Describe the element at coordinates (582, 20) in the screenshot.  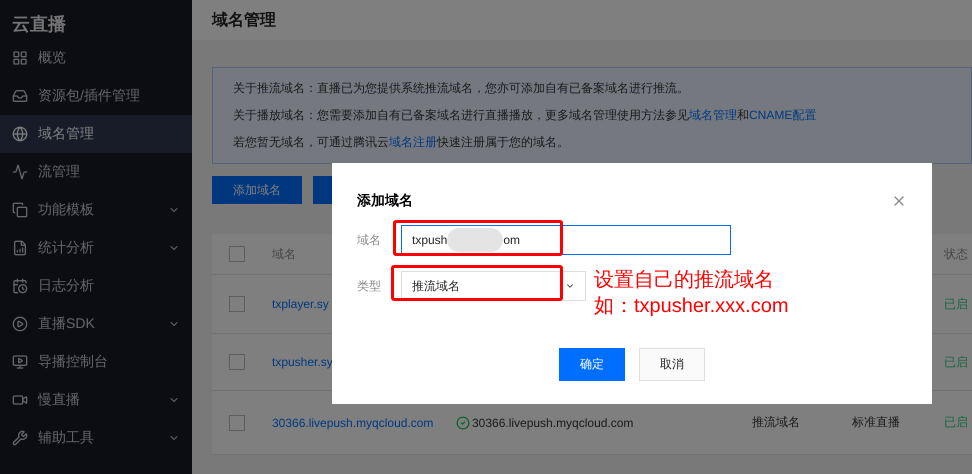
I see `page-title: 域名管理` at that location.